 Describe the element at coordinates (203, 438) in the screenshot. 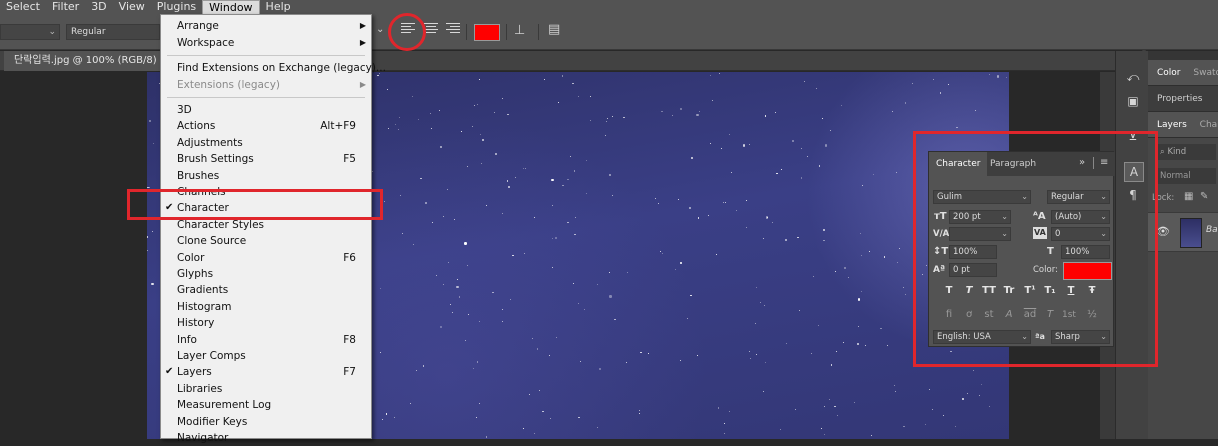

I see `menu-item-label: Navigator` at that location.